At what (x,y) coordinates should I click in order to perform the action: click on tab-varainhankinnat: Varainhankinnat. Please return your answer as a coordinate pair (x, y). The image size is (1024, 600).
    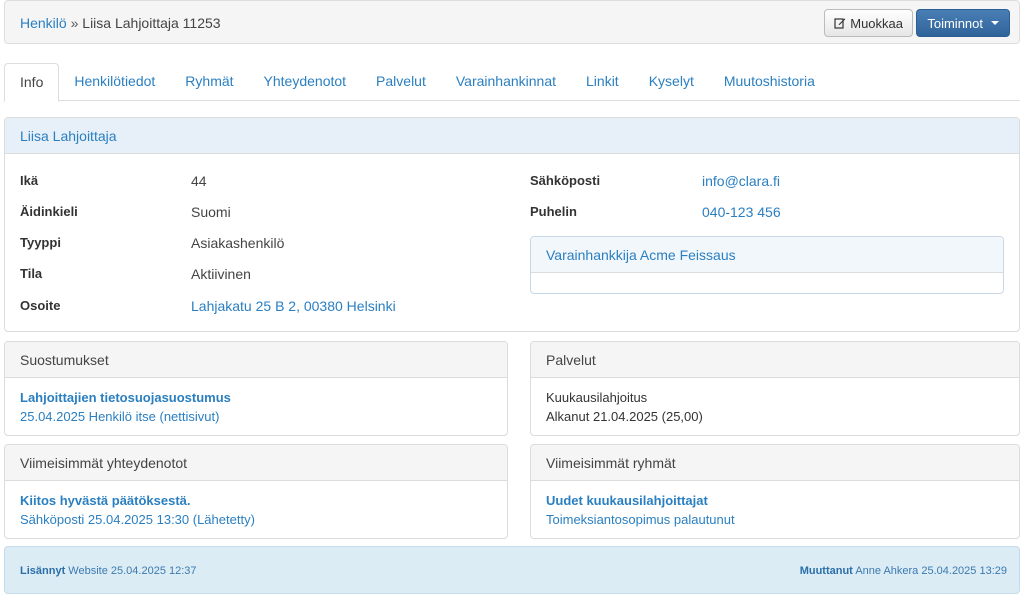
    Looking at the image, I should click on (506, 82).